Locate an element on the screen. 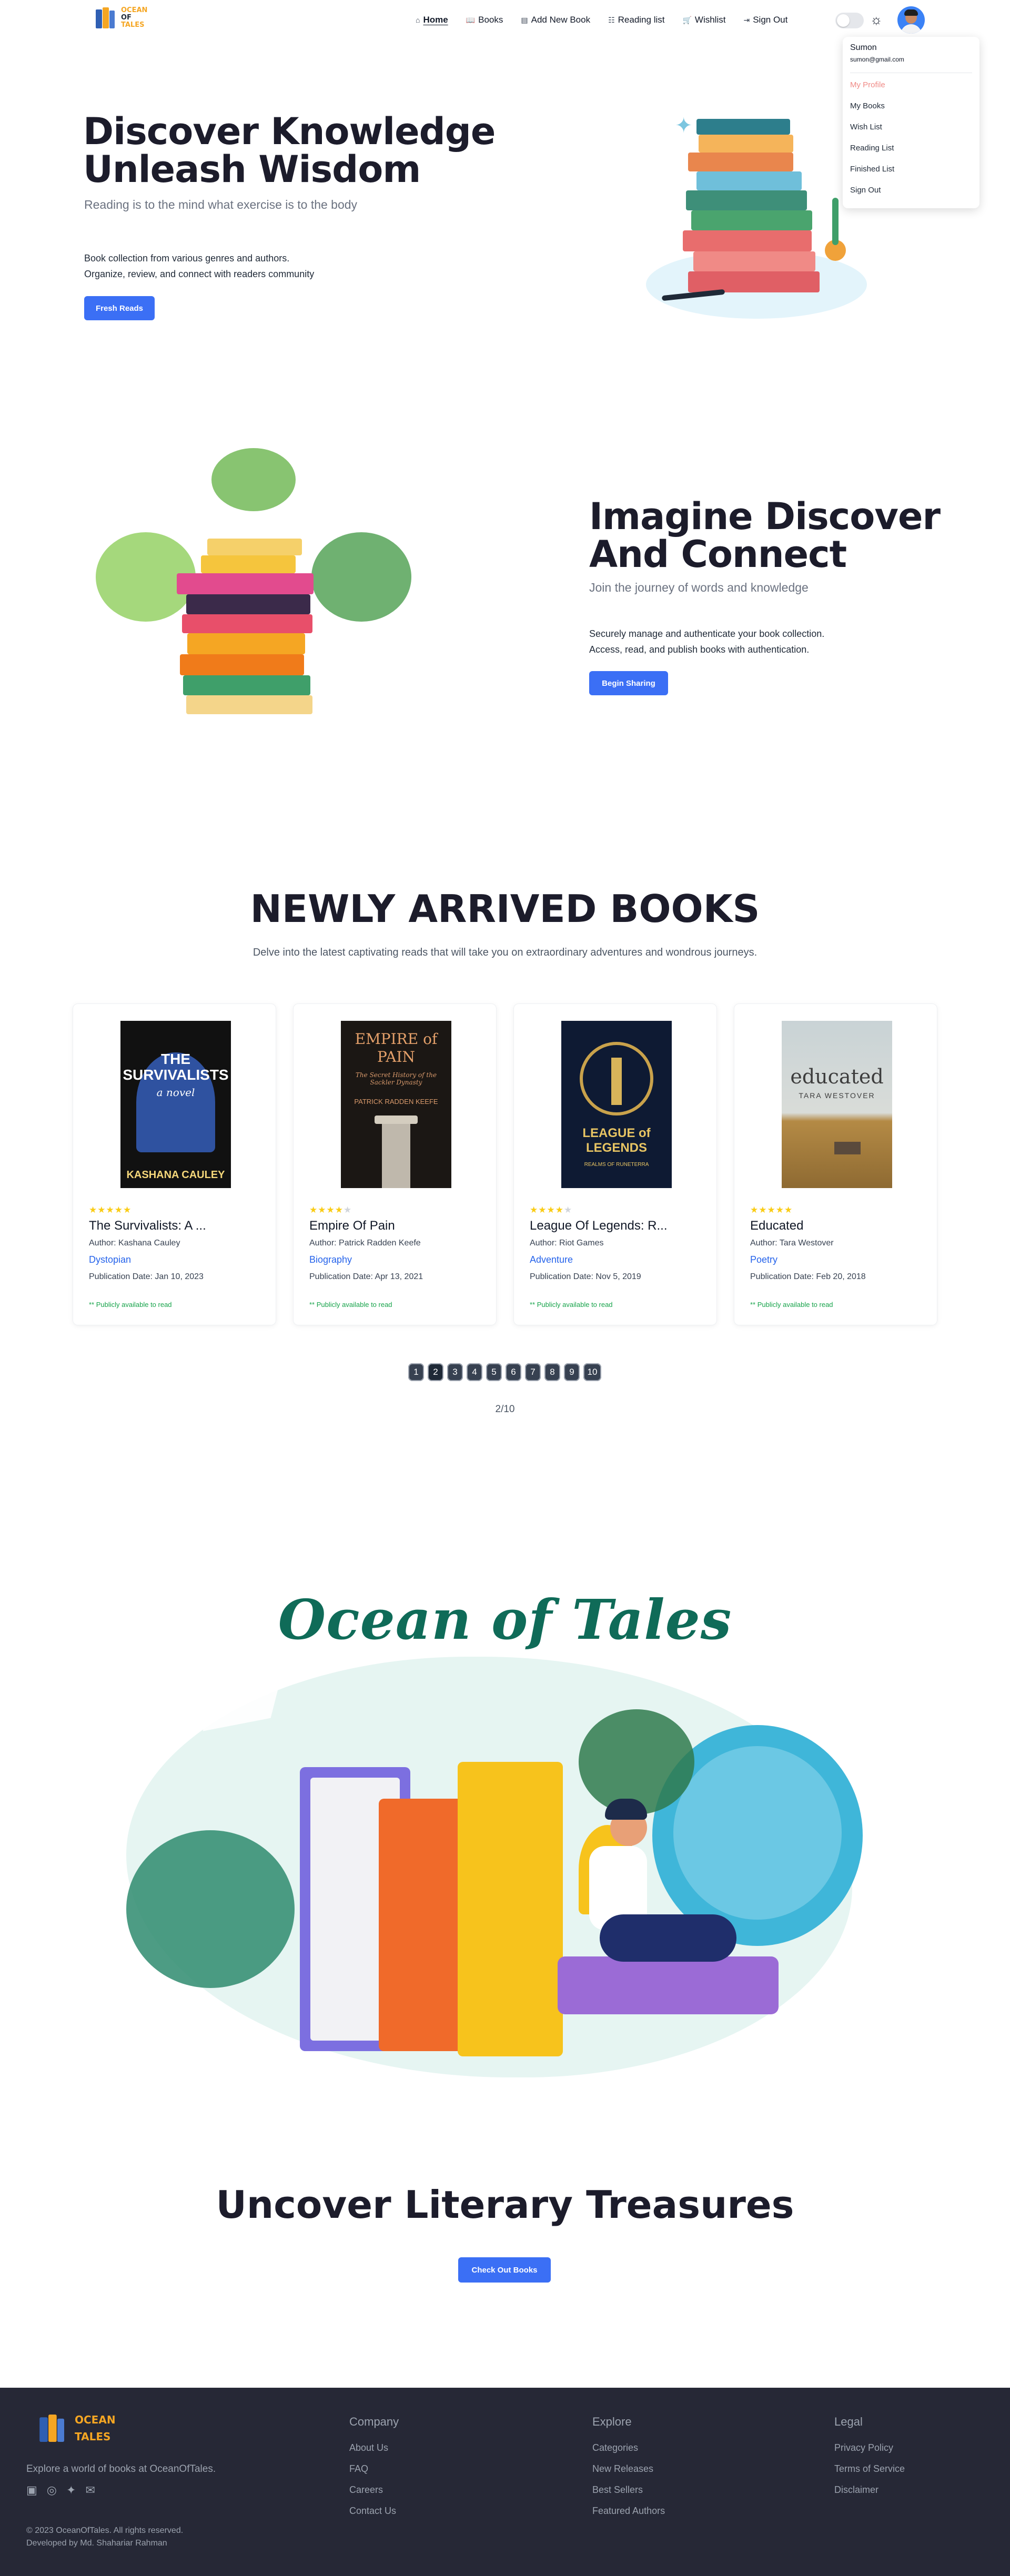  page-count: 2/10 is located at coordinates (505, 1410).